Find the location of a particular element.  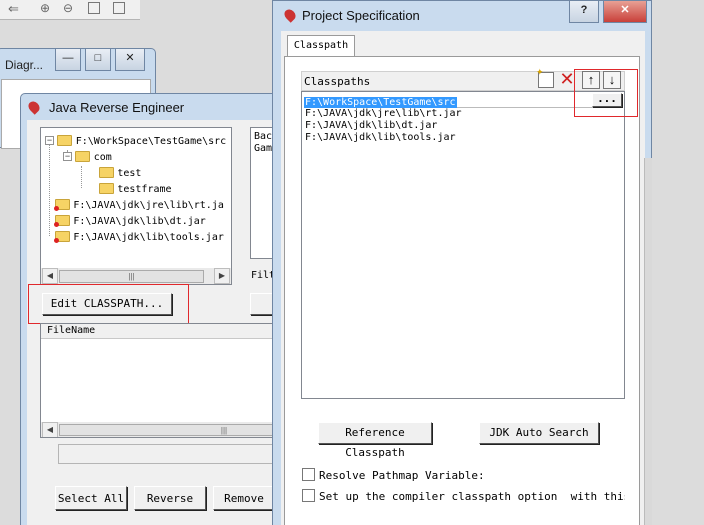

file-list: FileName ◀ ||| is located at coordinates (160, 380).